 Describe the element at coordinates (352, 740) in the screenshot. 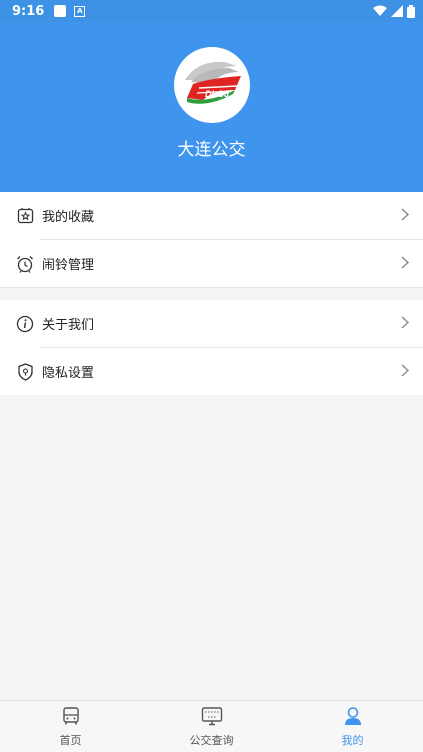

I see `tab-label: 我的` at that location.